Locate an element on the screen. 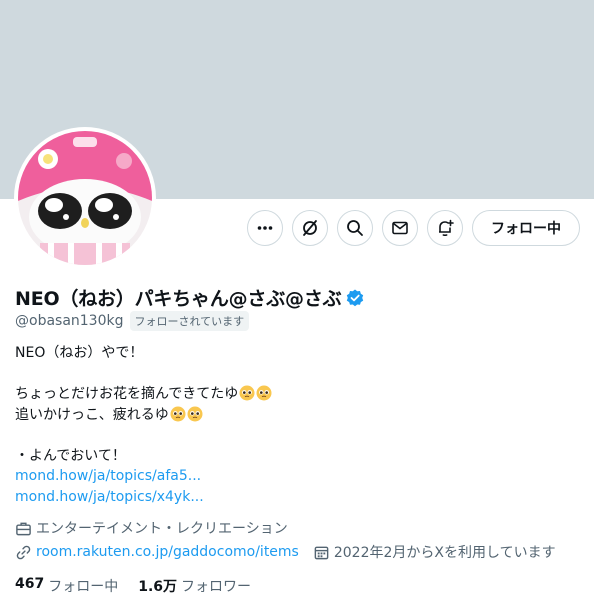 Image resolution: width=594 pixels, height=600 pixels. profile-avatar is located at coordinates (85, 198).